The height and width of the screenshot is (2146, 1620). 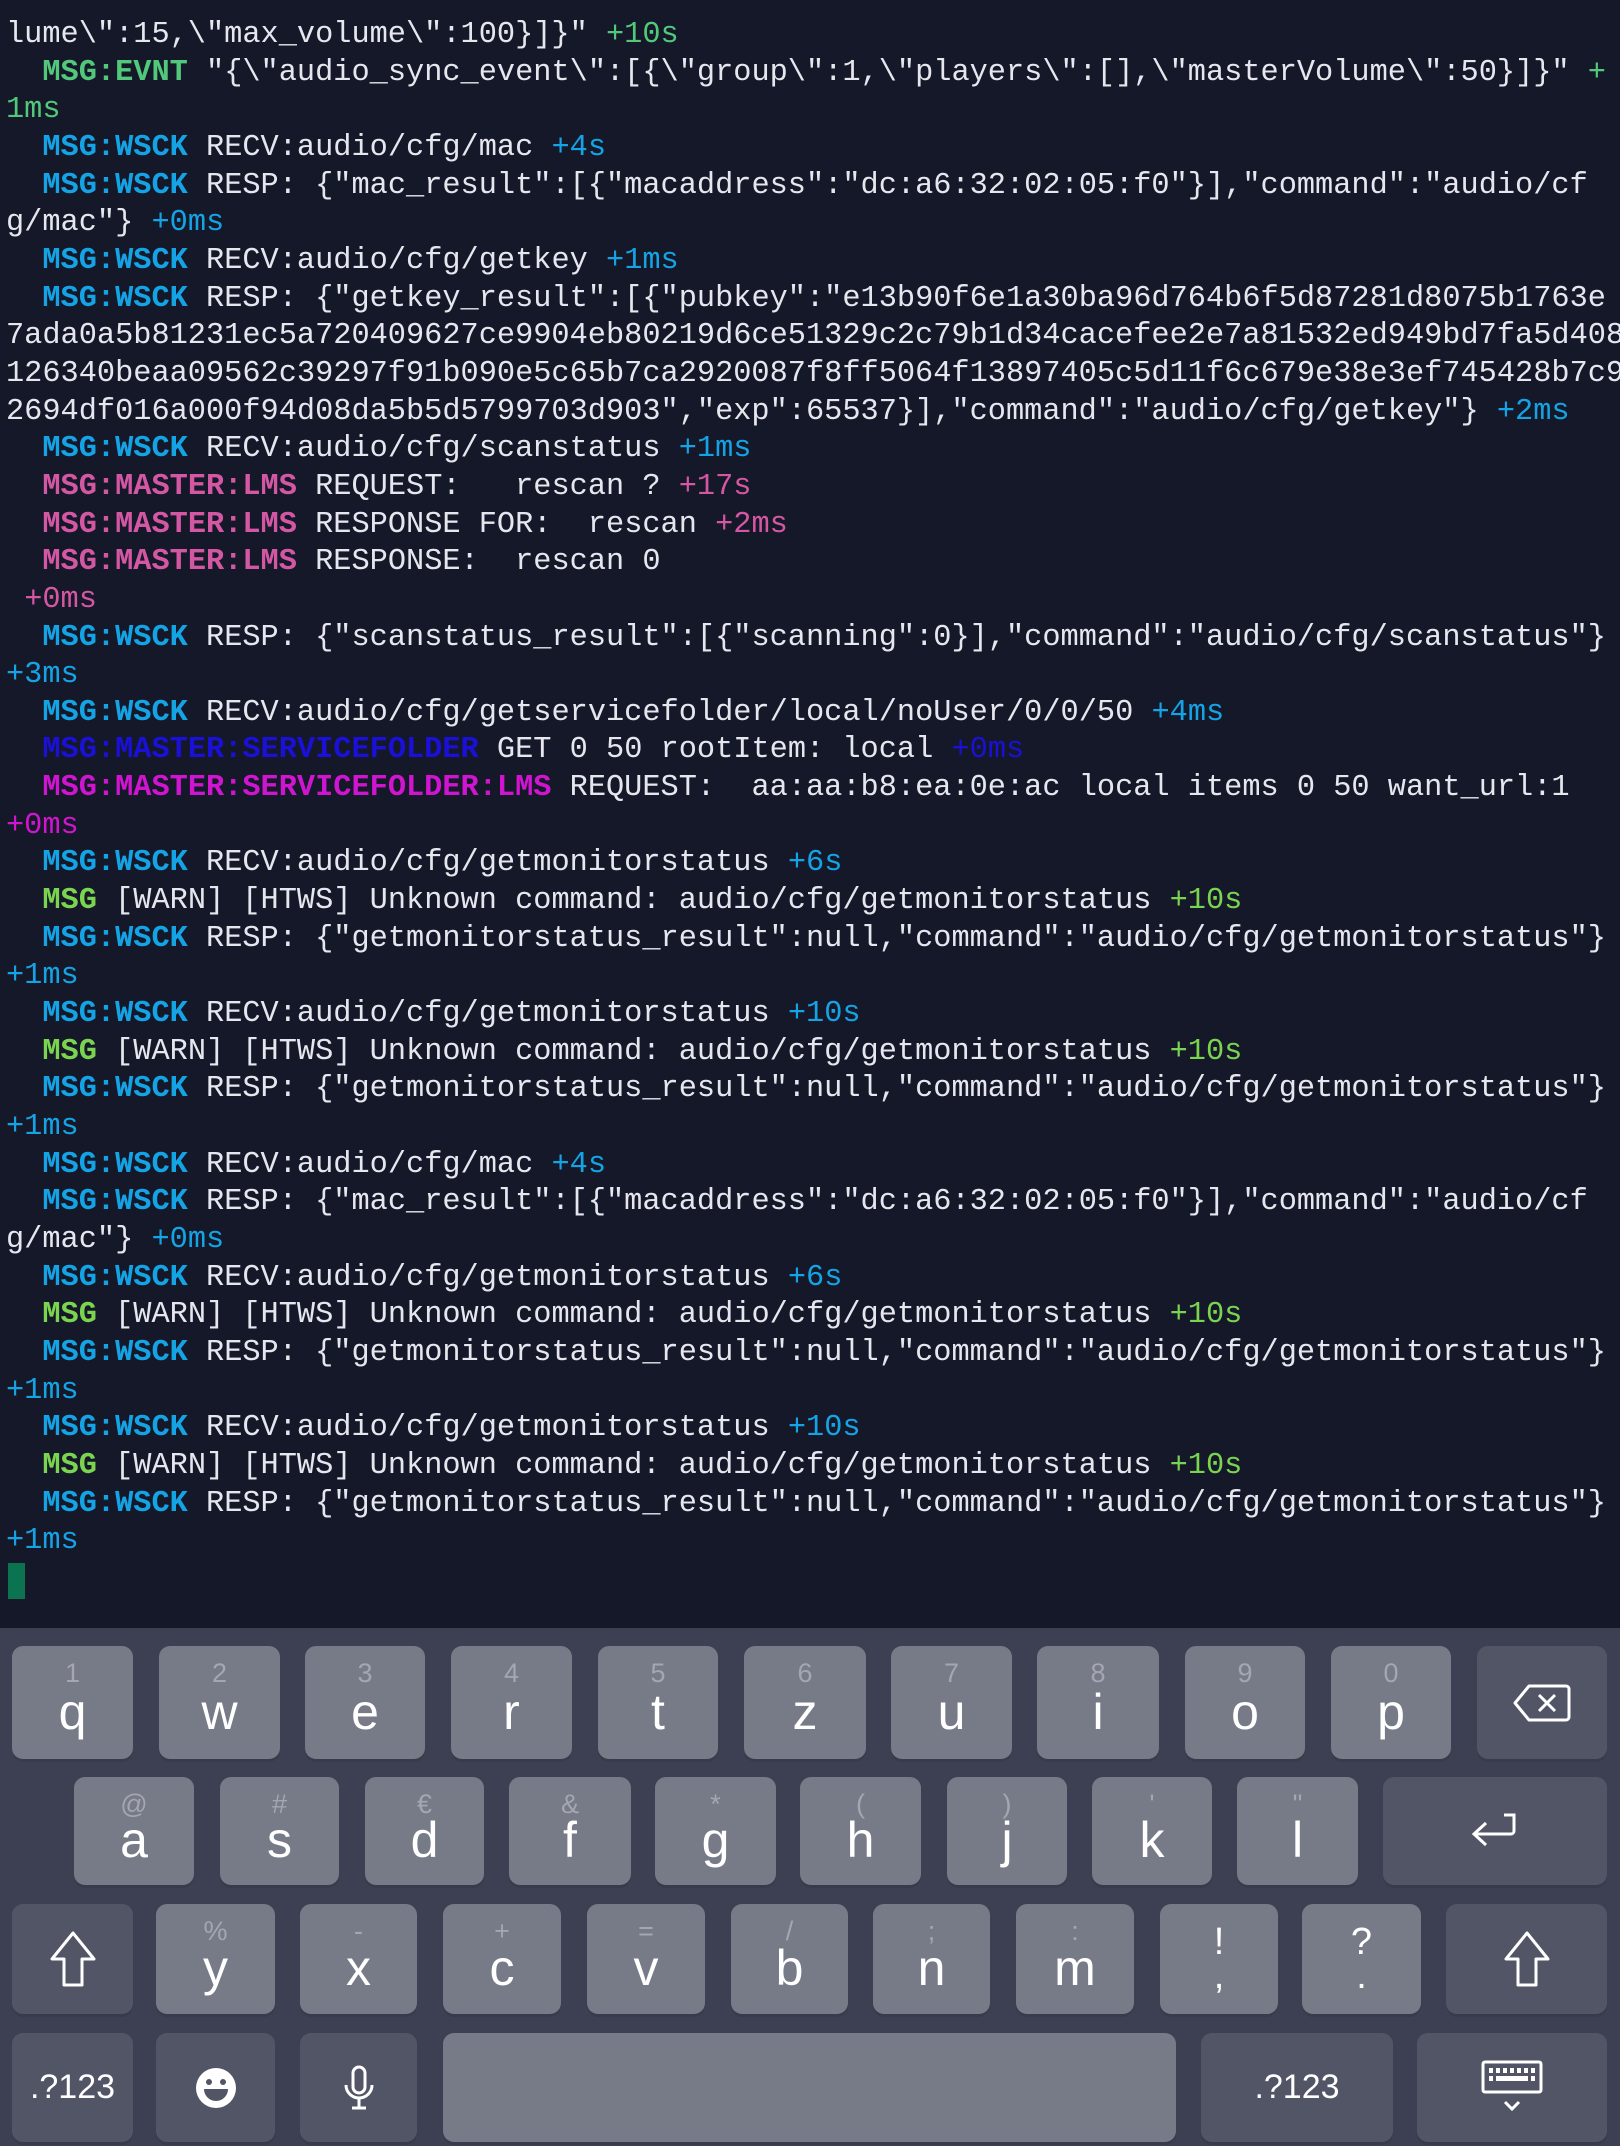 What do you see at coordinates (789, 1968) in the screenshot?
I see `key-label: b` at bounding box center [789, 1968].